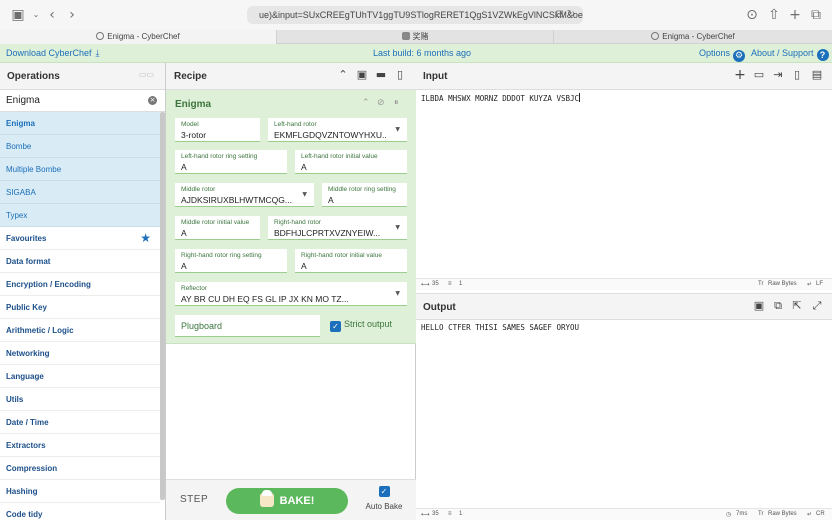  Describe the element at coordinates (287, 501) in the screenshot. I see `bake-button: BAKE!` at that location.